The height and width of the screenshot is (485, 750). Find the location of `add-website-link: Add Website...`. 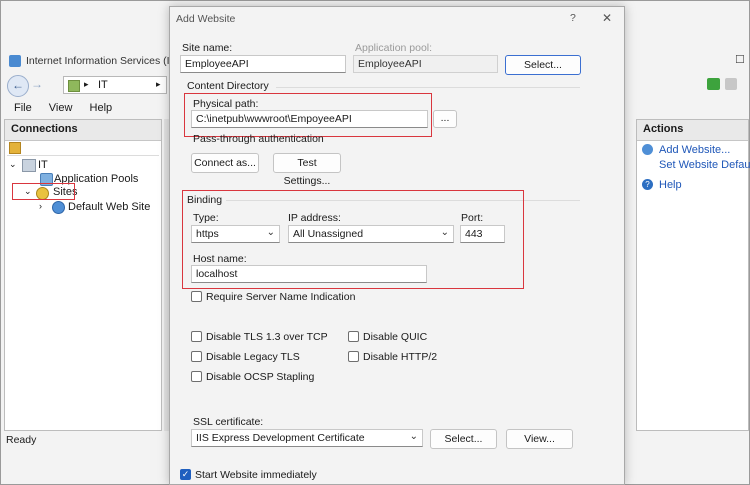

add-website-link: Add Website... is located at coordinates (694, 150).